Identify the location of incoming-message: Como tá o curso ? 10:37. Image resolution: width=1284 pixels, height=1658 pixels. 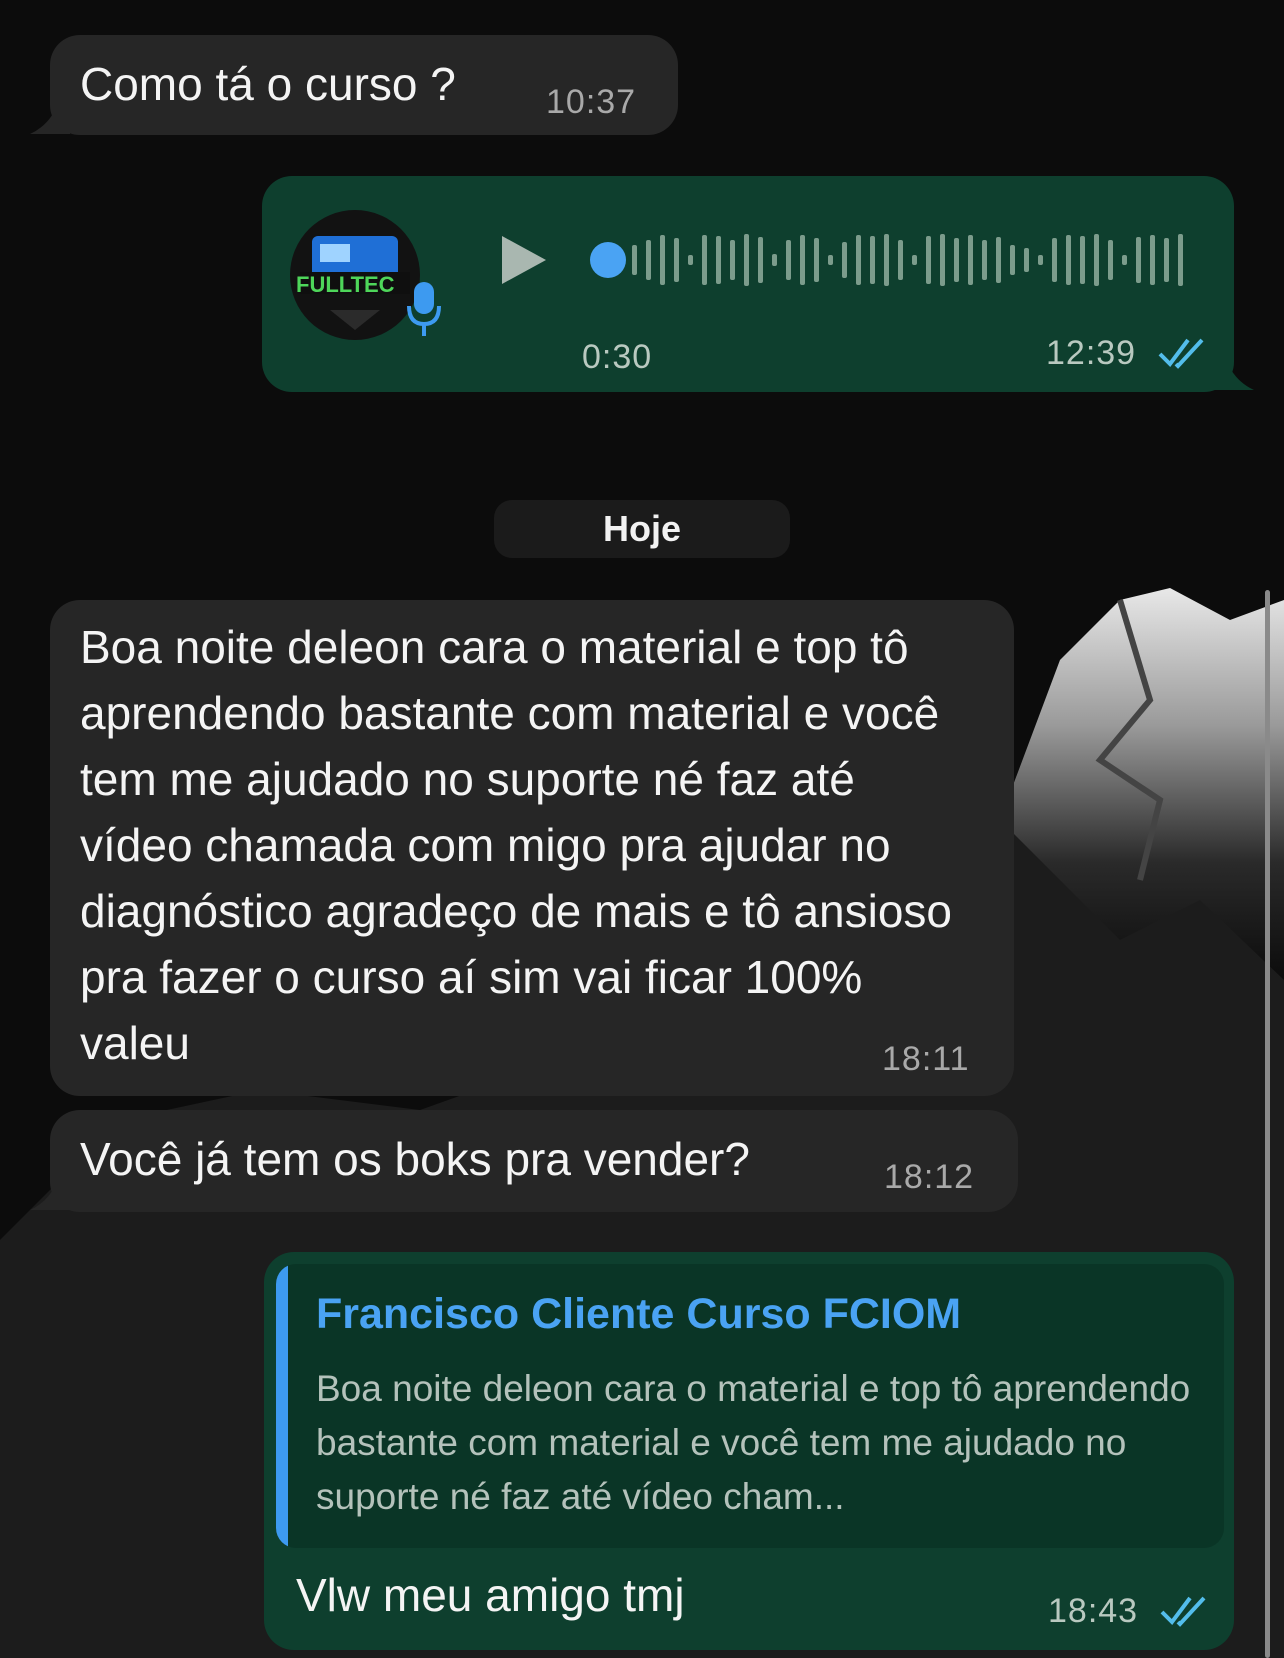
(364, 85).